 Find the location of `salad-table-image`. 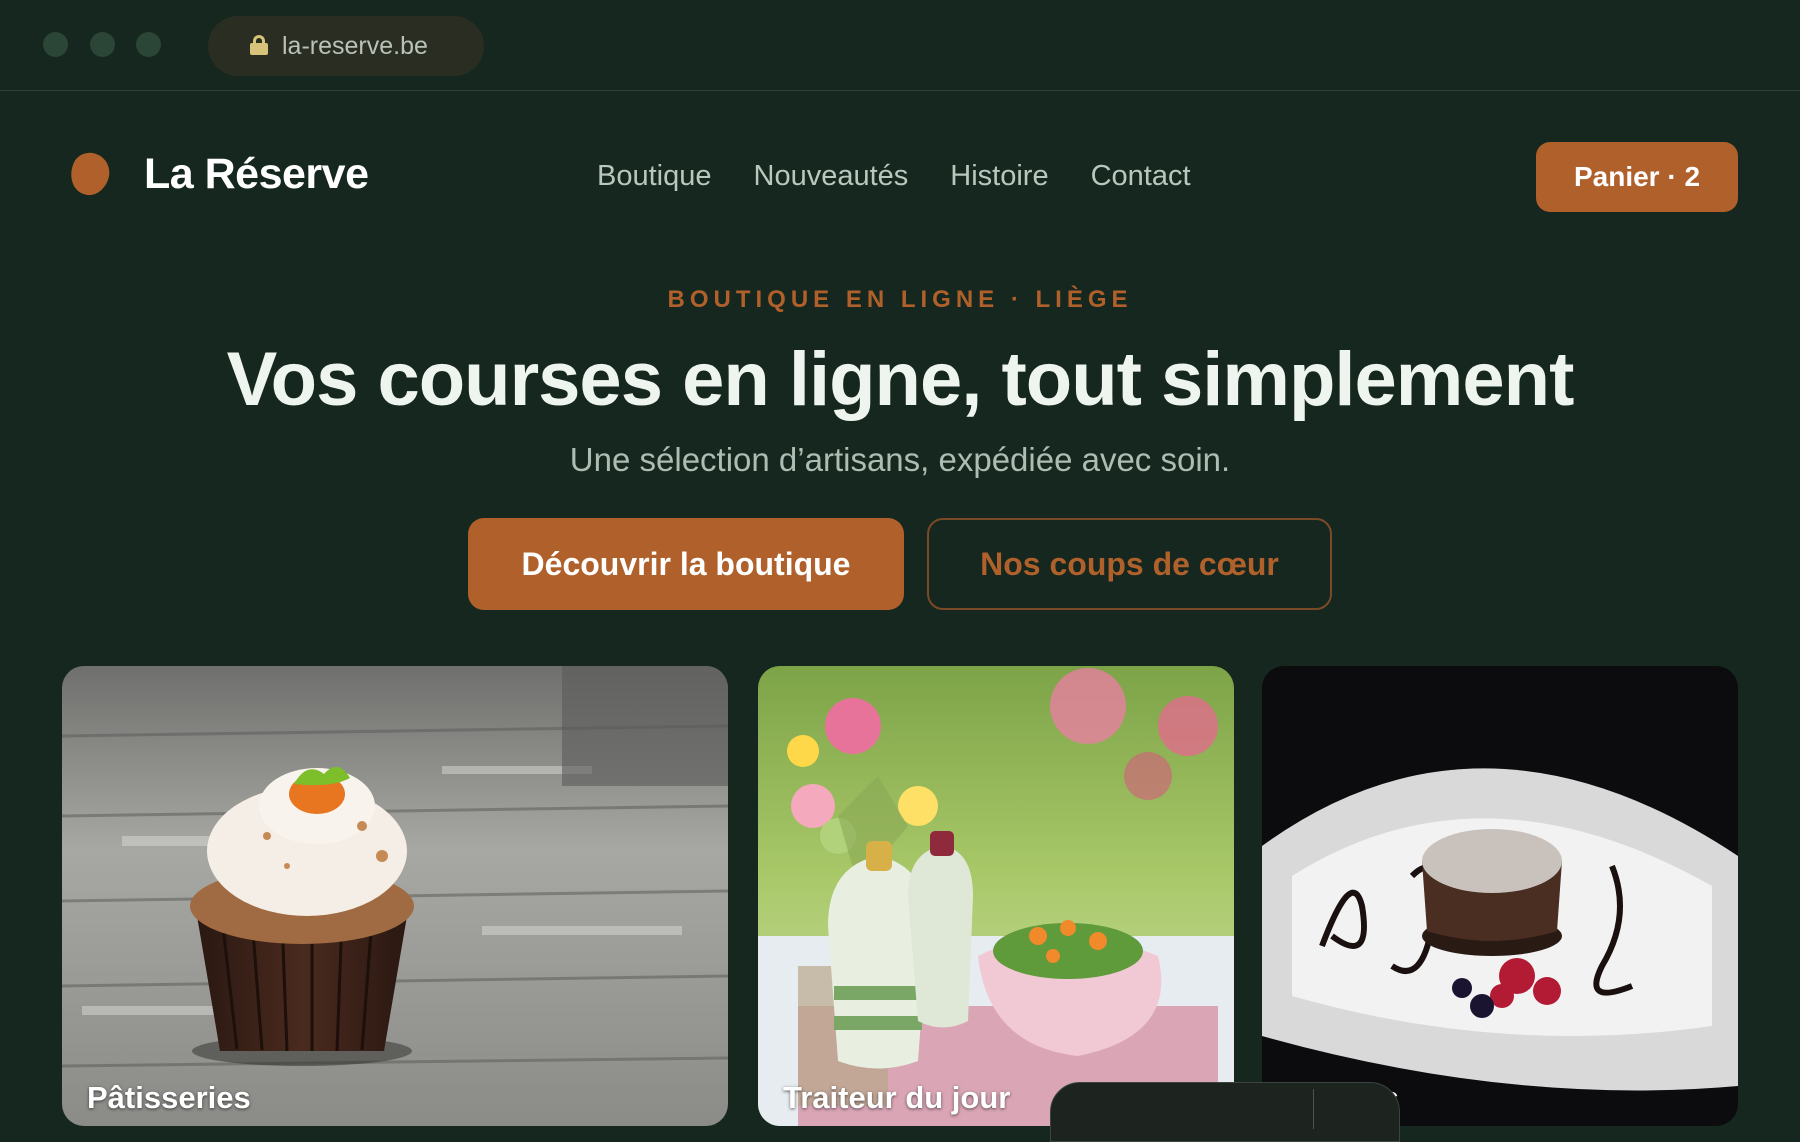

salad-table-image is located at coordinates (996, 896).